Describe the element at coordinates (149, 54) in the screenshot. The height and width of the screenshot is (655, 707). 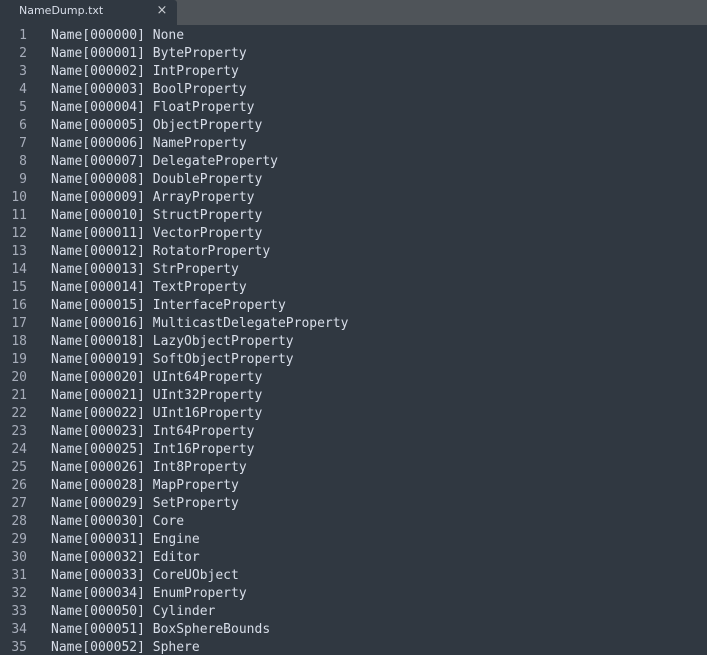
I see `line-text: Name[000001] ByteProperty` at that location.